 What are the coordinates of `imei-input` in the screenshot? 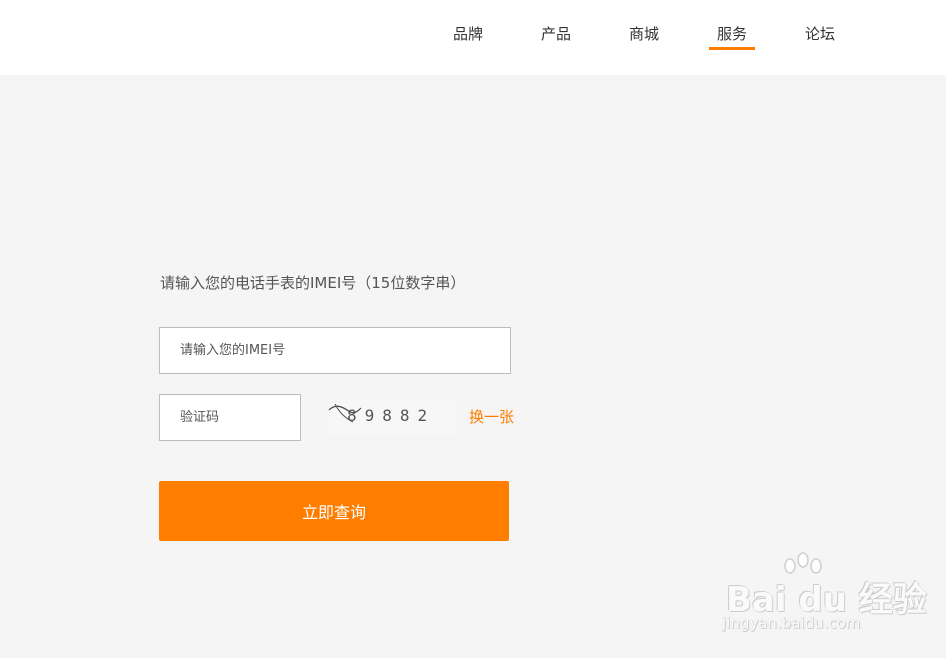 It's located at (335, 350).